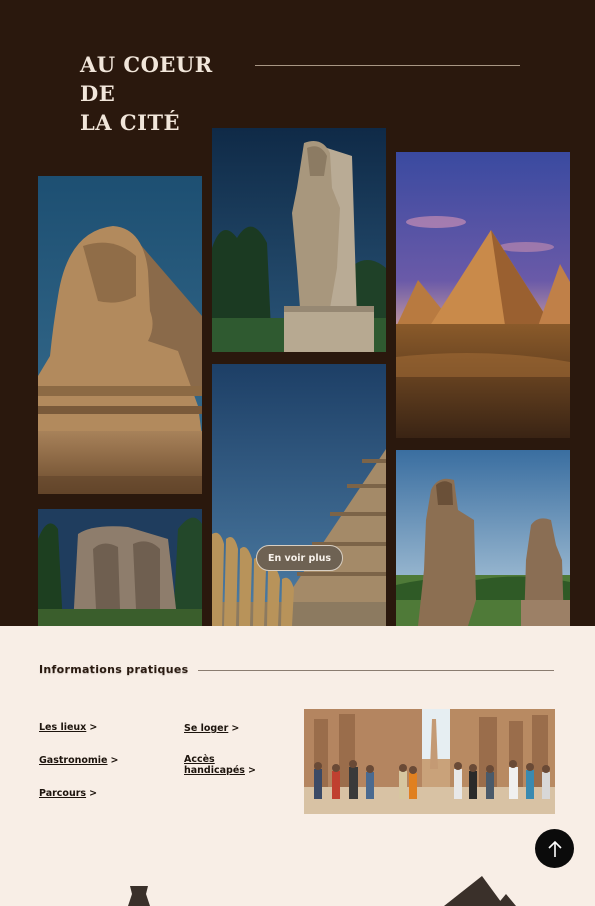 The width and height of the screenshot is (595, 906). What do you see at coordinates (130, 122) in the screenshot?
I see `heading-line-2: LA CITÉ` at bounding box center [130, 122].